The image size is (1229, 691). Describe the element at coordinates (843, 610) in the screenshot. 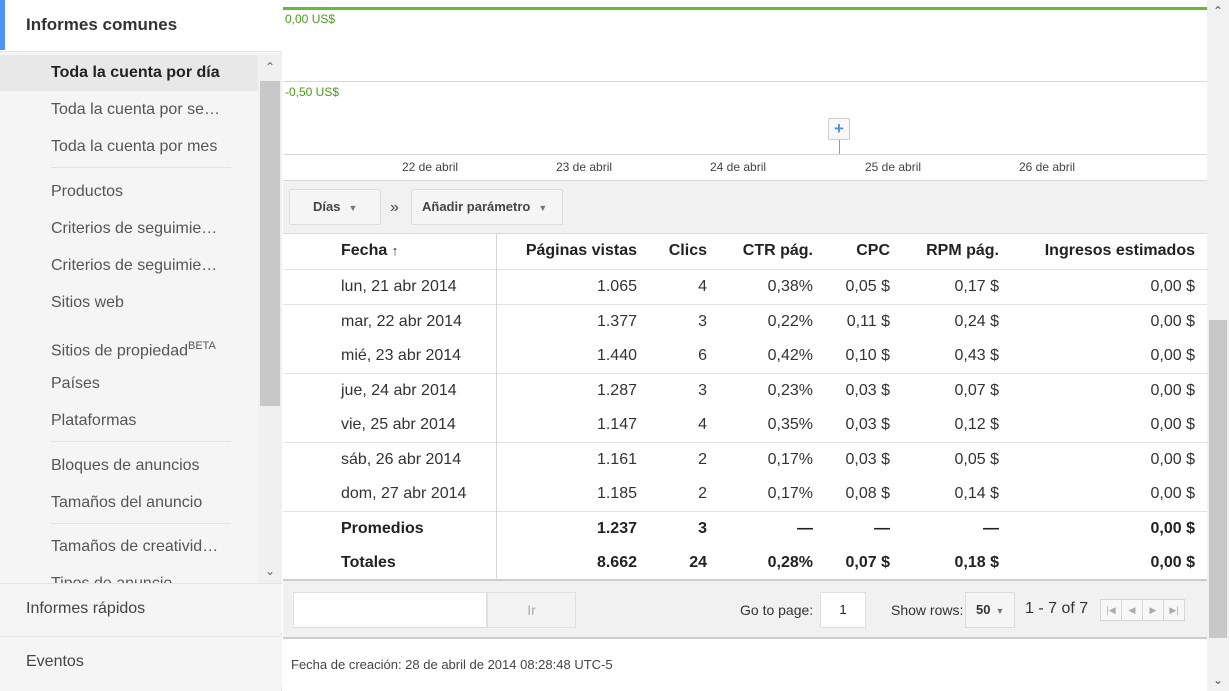

I see `page-number-input: 1` at that location.